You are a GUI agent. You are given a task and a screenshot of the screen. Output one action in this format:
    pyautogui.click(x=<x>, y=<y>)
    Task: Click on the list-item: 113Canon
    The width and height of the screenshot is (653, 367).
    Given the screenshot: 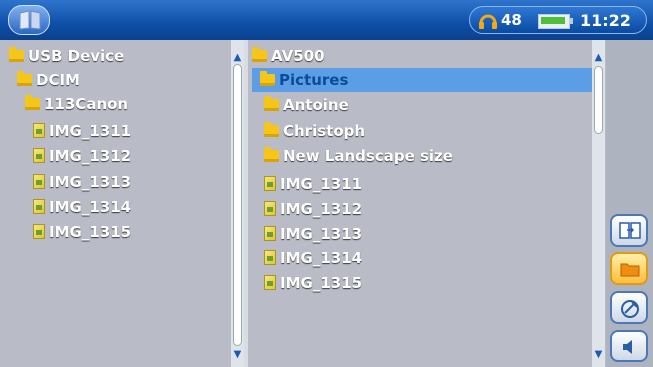 What is the action you would take?
    pyautogui.click(x=76, y=104)
    